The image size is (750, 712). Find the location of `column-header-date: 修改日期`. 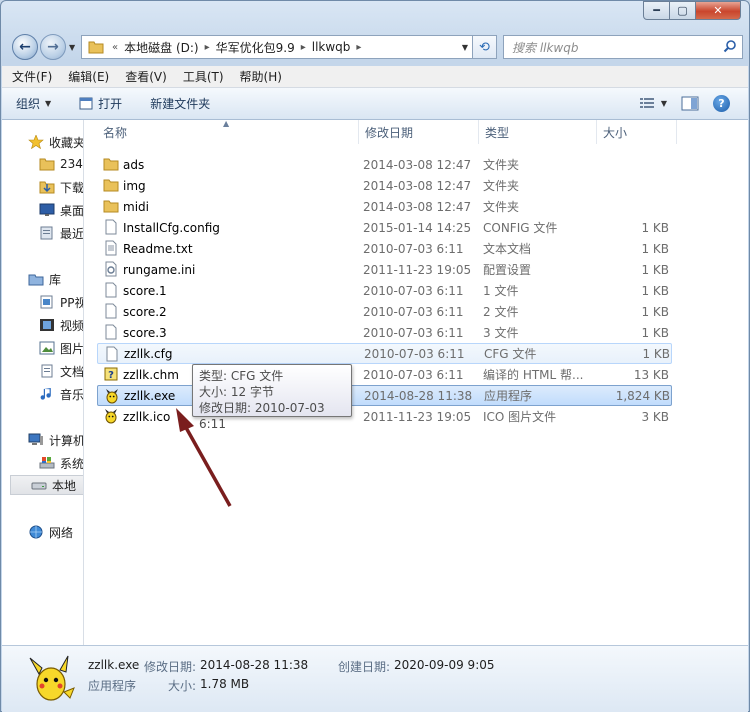

column-header-date: 修改日期 is located at coordinates (419, 132).